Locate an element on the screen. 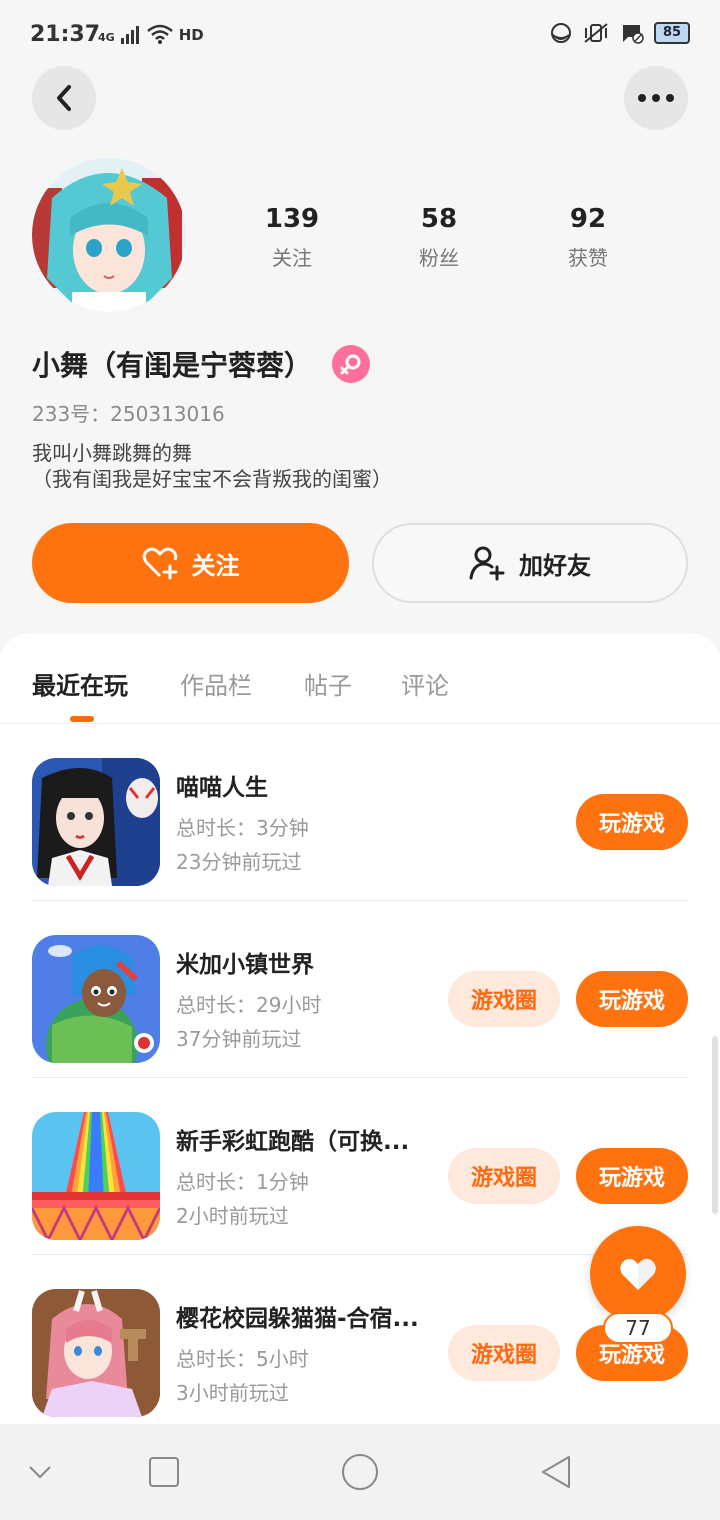 This screenshot has height=1520, width=720. heart-plus-icon is located at coordinates (159, 563).